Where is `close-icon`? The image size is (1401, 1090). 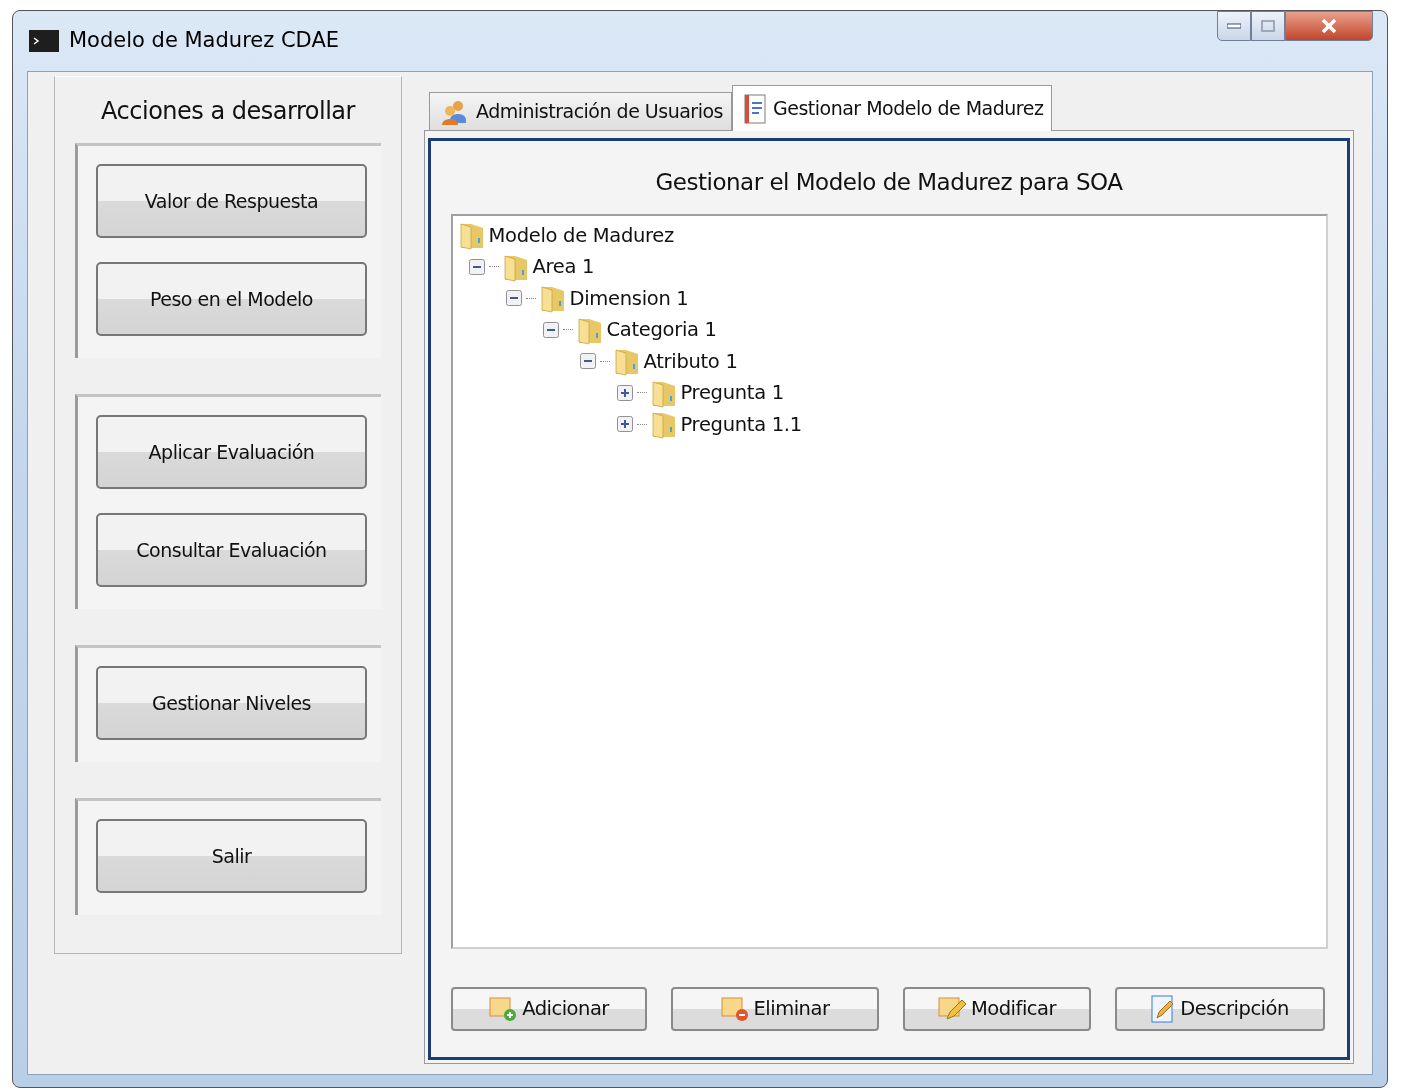 close-icon is located at coordinates (1329, 26).